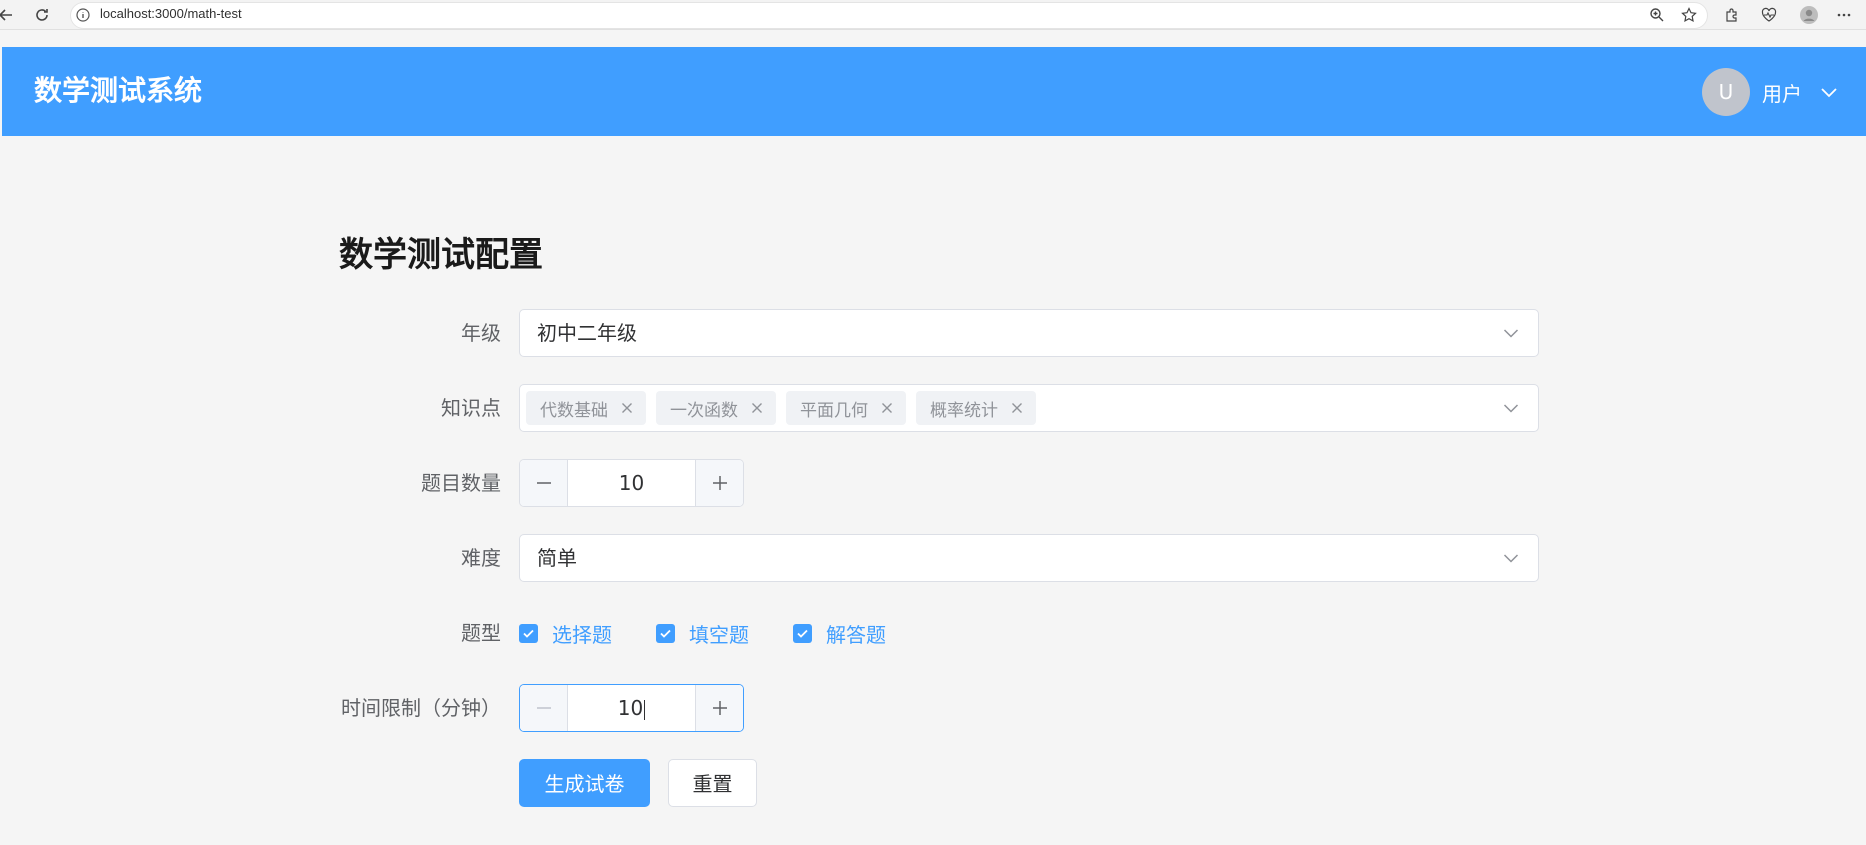 Image resolution: width=1866 pixels, height=845 pixels. Describe the element at coordinates (1732, 15) in the screenshot. I see `extensions-icon` at that location.